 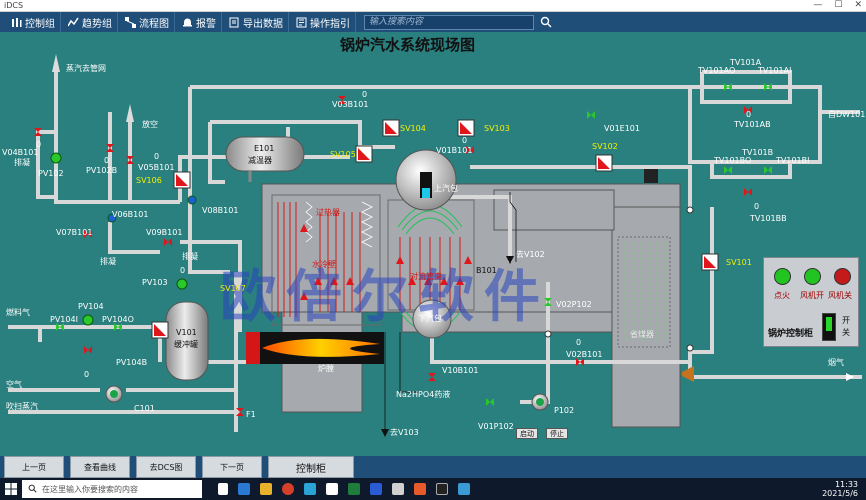 I want to click on tag-sv106: SV106, so click(x=149, y=181).